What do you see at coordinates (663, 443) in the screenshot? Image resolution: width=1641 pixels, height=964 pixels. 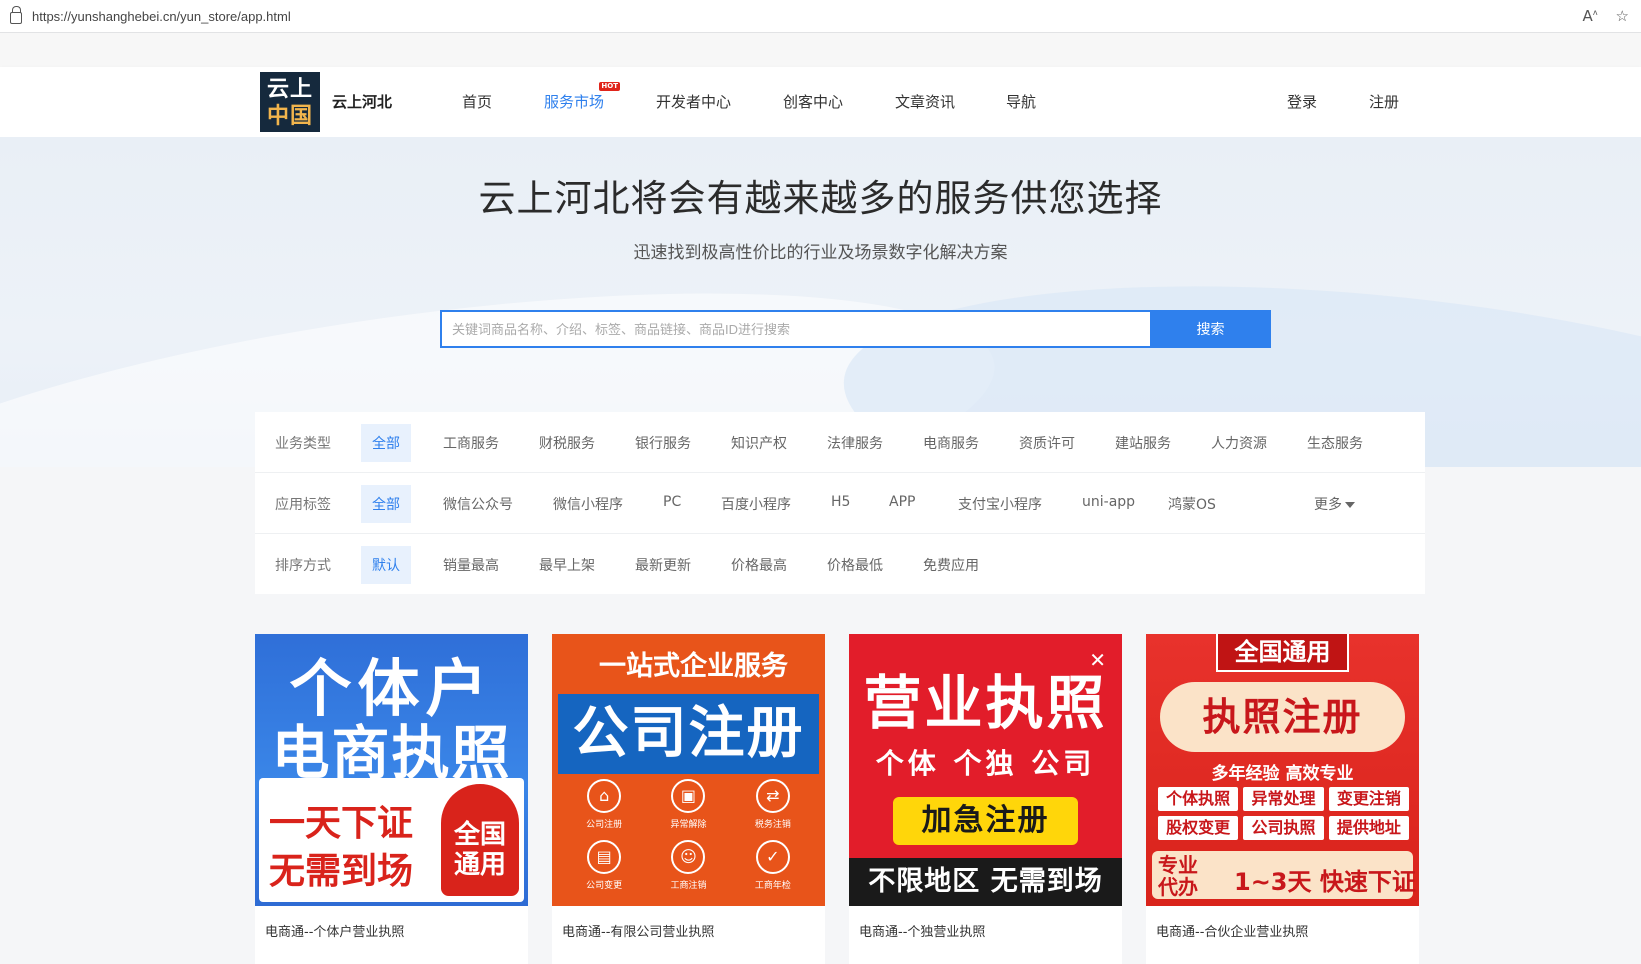 I see `filter-option: 银行服务` at bounding box center [663, 443].